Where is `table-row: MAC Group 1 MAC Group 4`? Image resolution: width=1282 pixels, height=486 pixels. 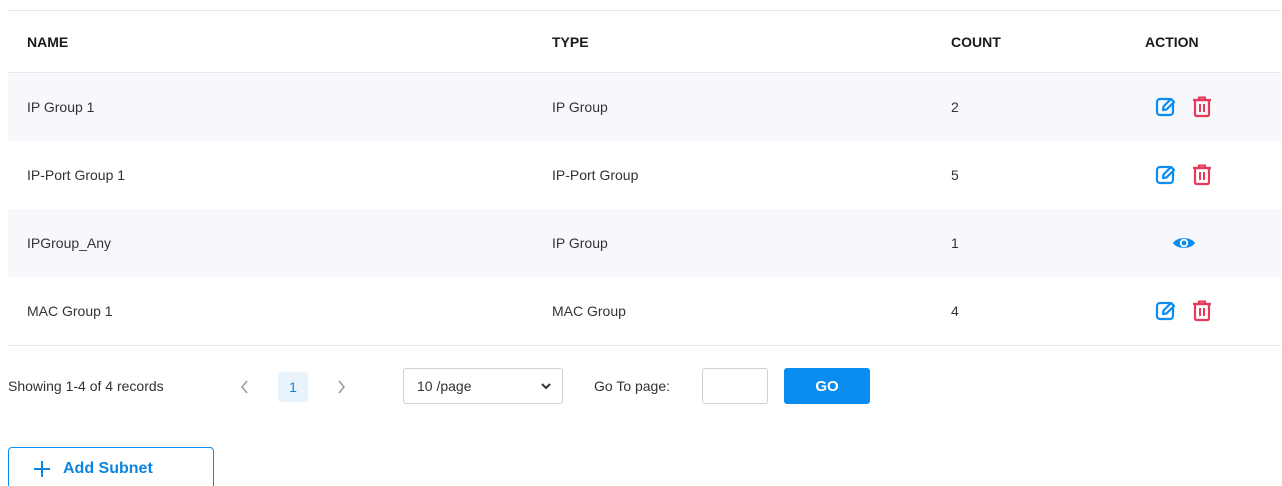 table-row: MAC Group 1 MAC Group 4 is located at coordinates (644, 311).